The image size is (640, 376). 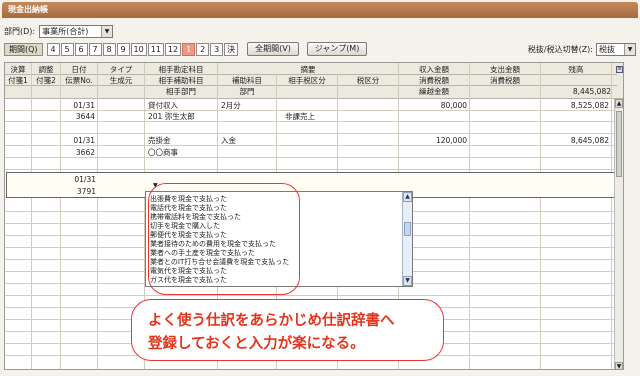 What do you see at coordinates (18, 80) in the screenshot?
I see `header-tag1: 付箋1` at bounding box center [18, 80].